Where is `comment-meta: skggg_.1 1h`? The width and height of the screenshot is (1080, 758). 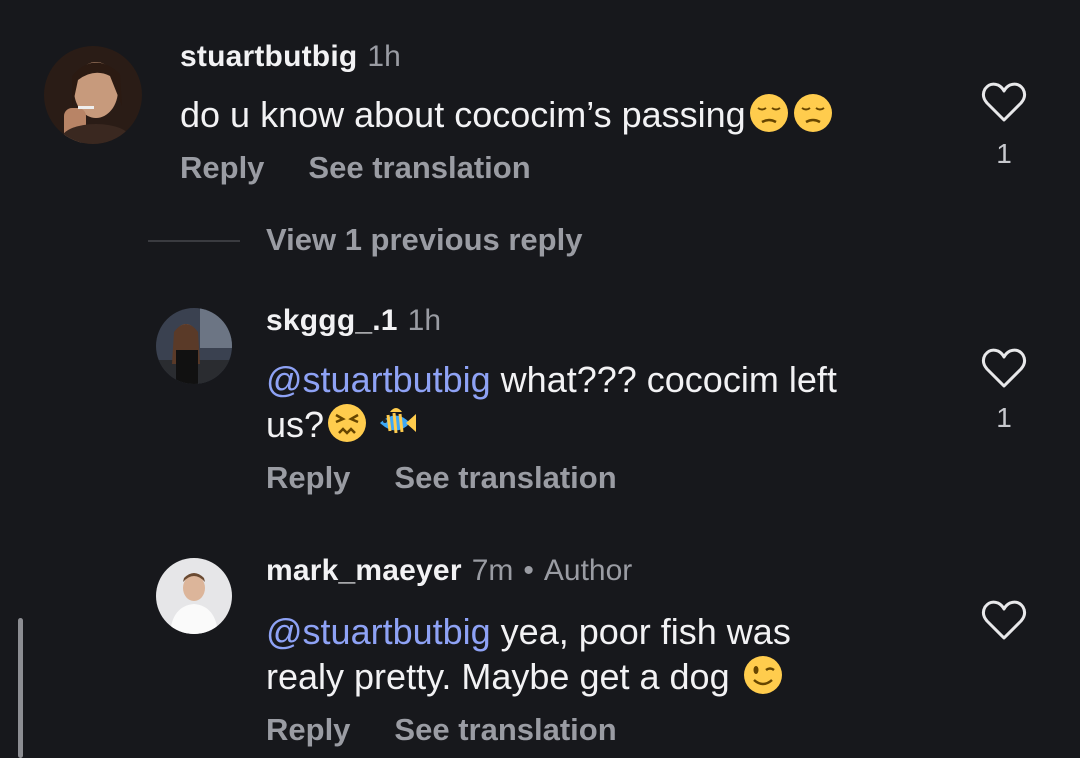
comment-meta: skggg_.1 1h is located at coordinates (353, 321).